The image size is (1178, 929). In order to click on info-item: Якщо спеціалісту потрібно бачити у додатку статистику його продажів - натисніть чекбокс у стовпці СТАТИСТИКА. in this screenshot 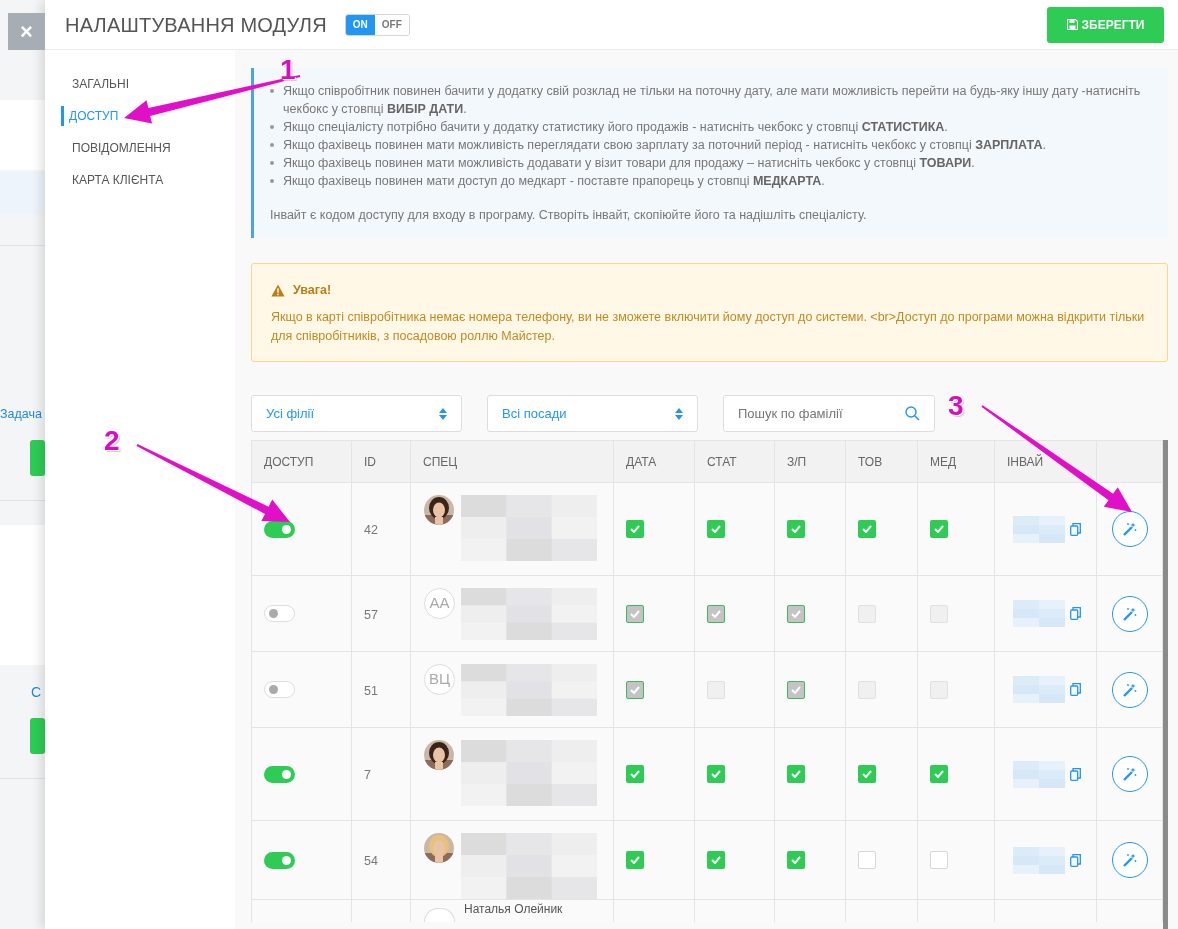, I will do `click(615, 127)`.